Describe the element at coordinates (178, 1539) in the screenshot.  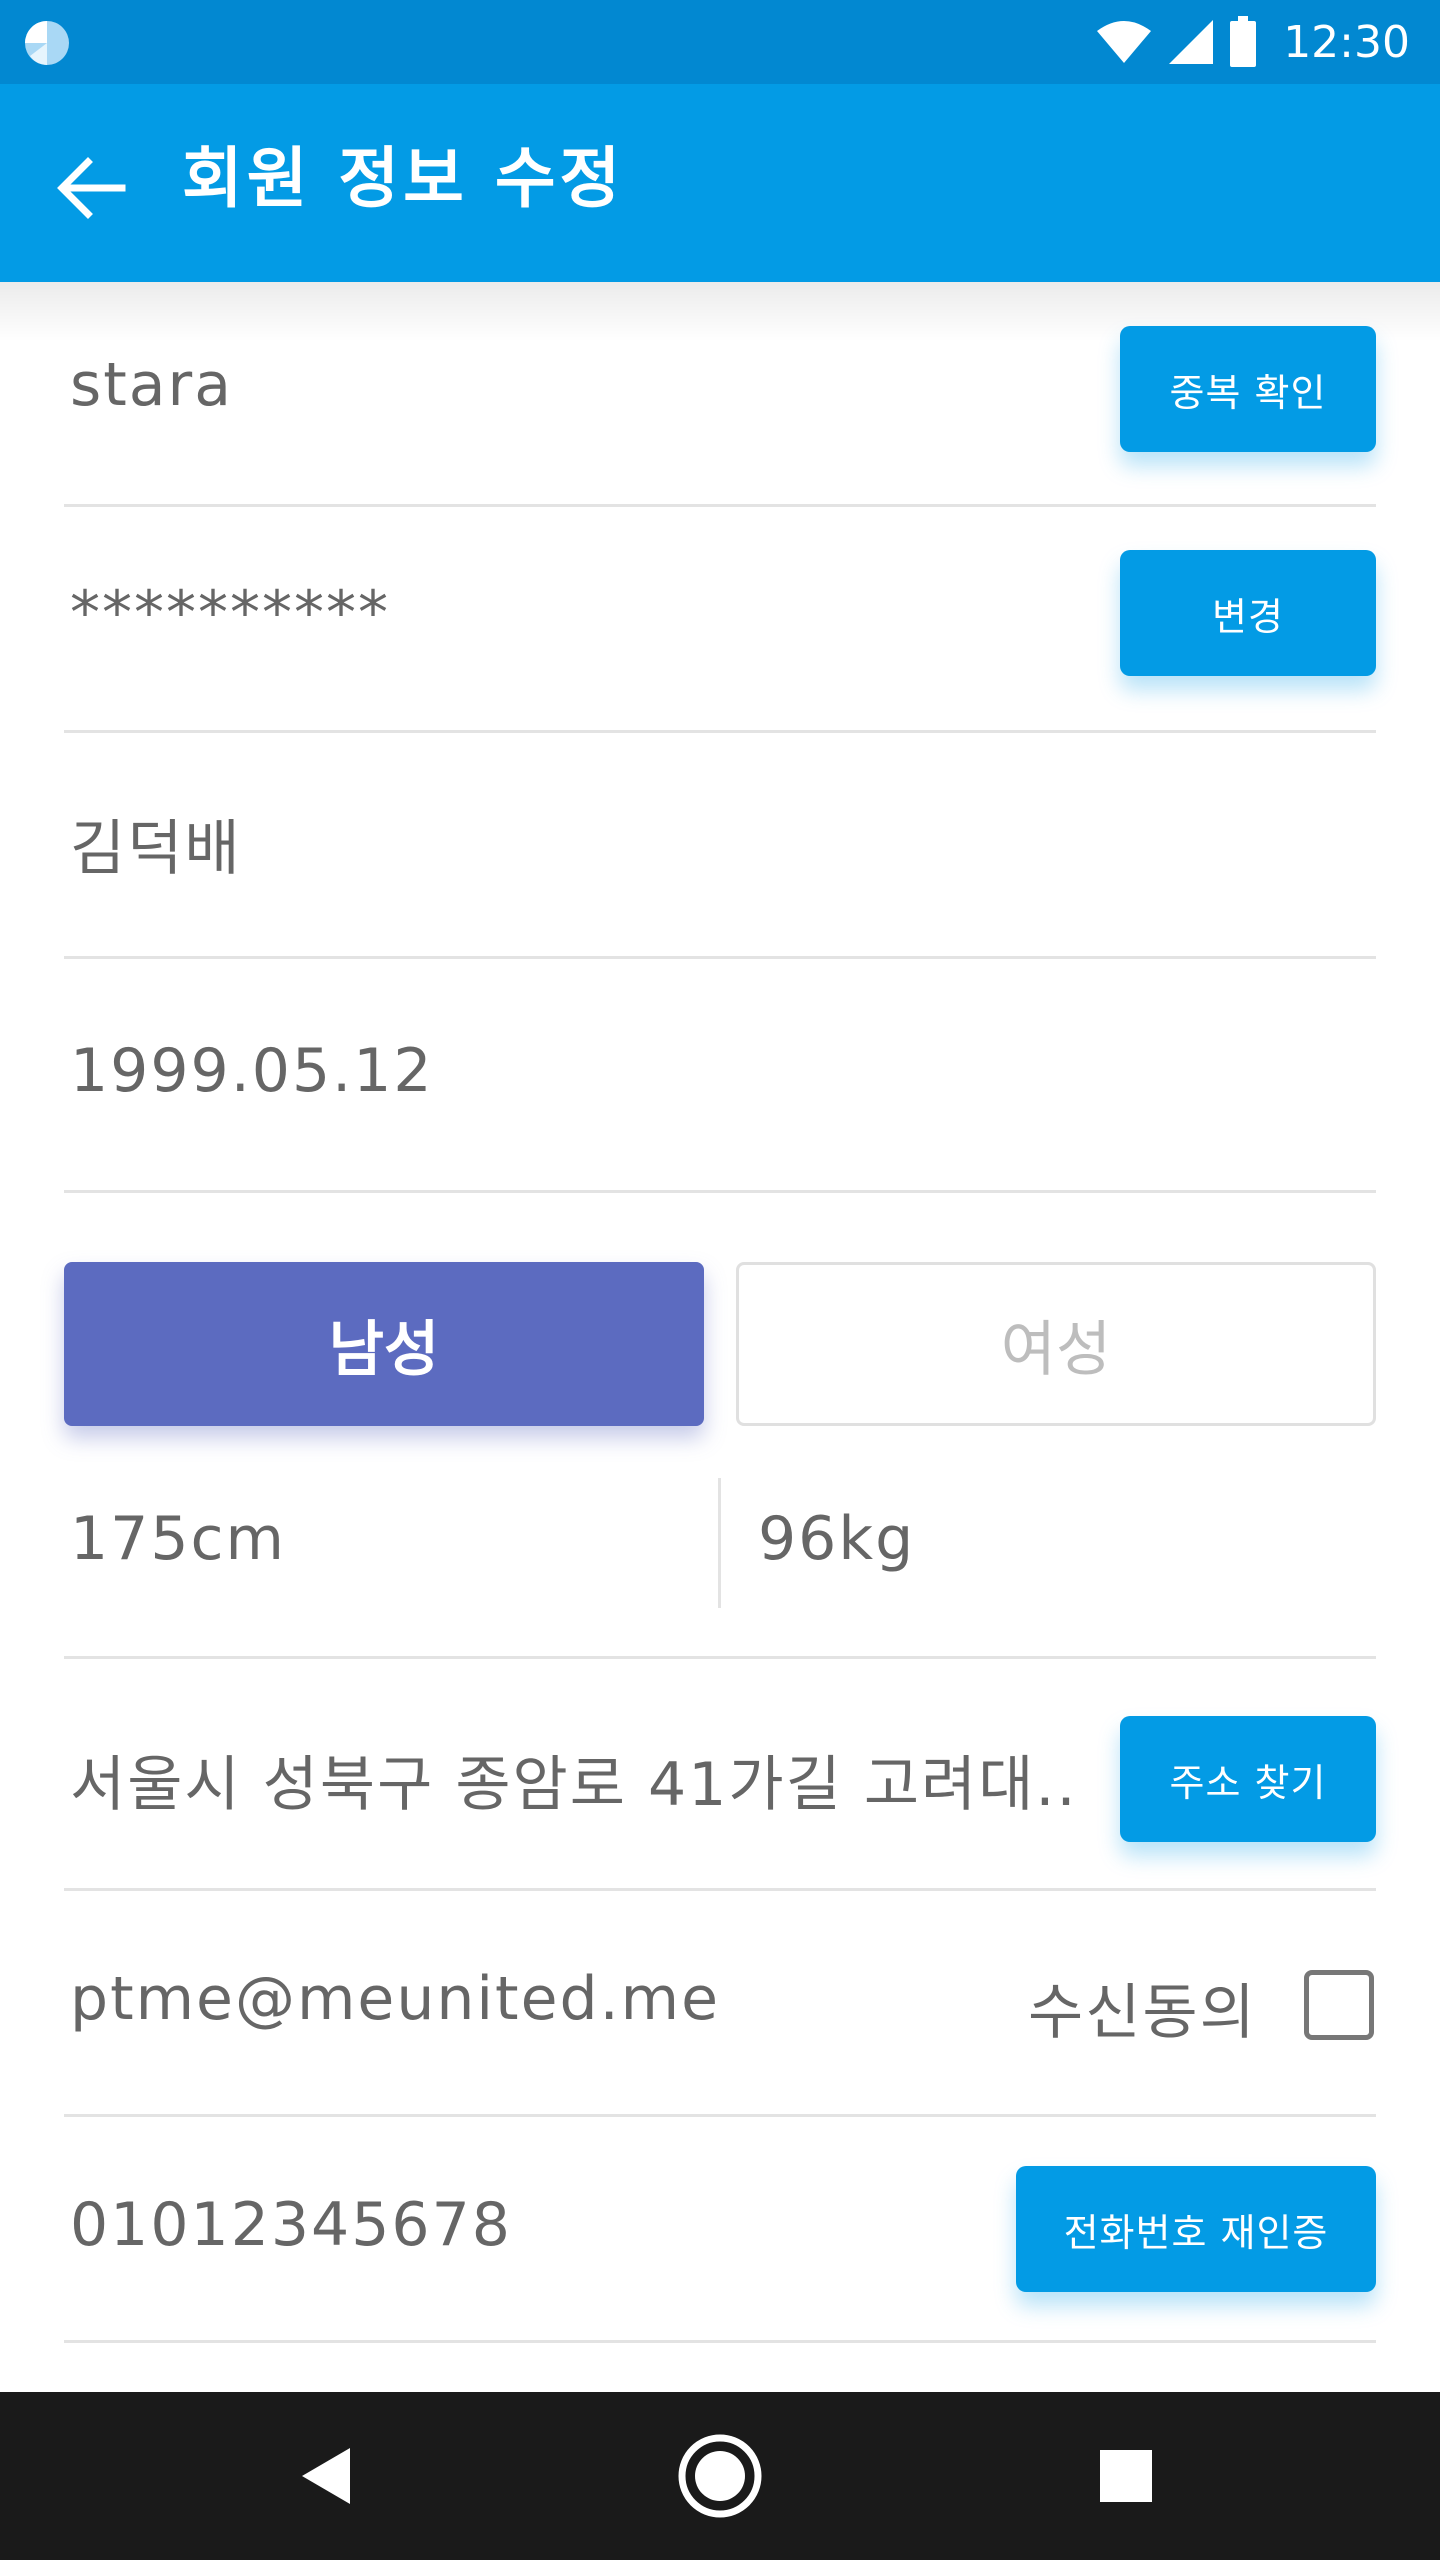
I see `height-field: 175cm` at that location.